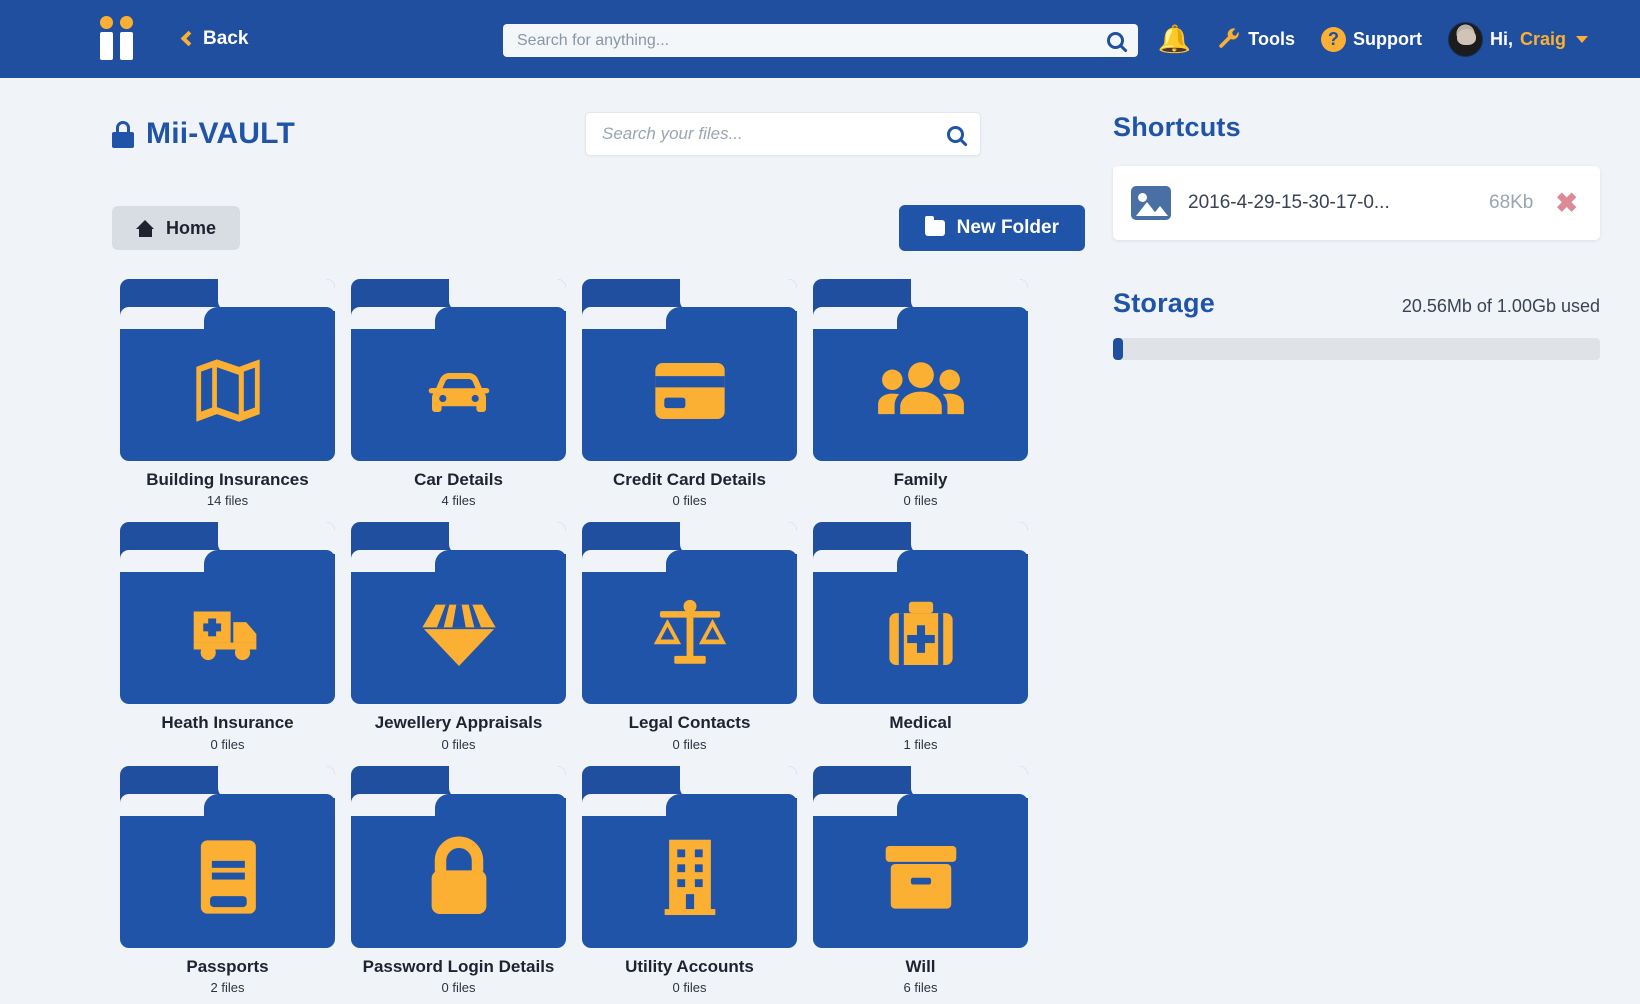 Image resolution: width=1640 pixels, height=1004 pixels. I want to click on folder-file-count: 6 files, so click(920, 988).